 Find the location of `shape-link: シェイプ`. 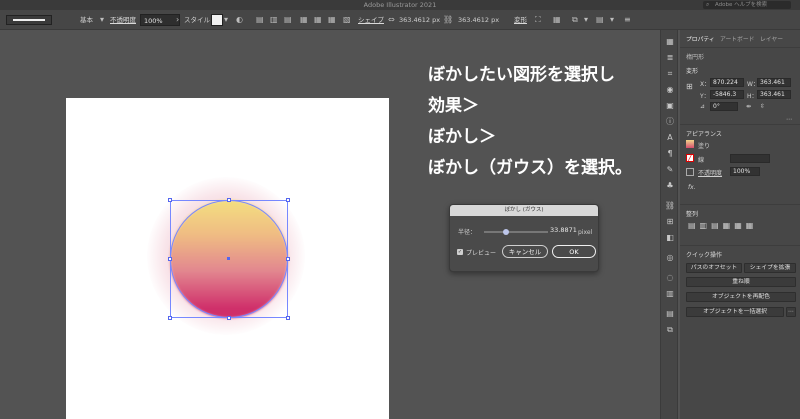

shape-link: シェイプ is located at coordinates (371, 20).